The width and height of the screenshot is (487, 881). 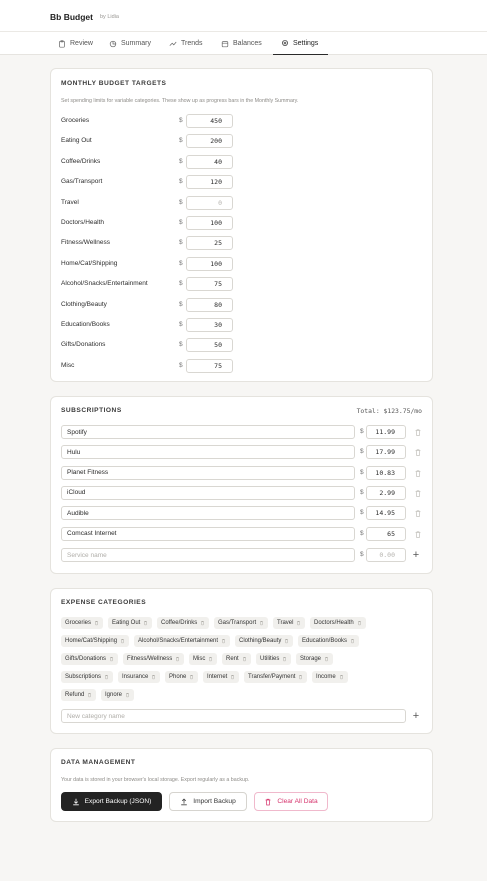 I want to click on button-label: Clear All Data, so click(x=297, y=801).